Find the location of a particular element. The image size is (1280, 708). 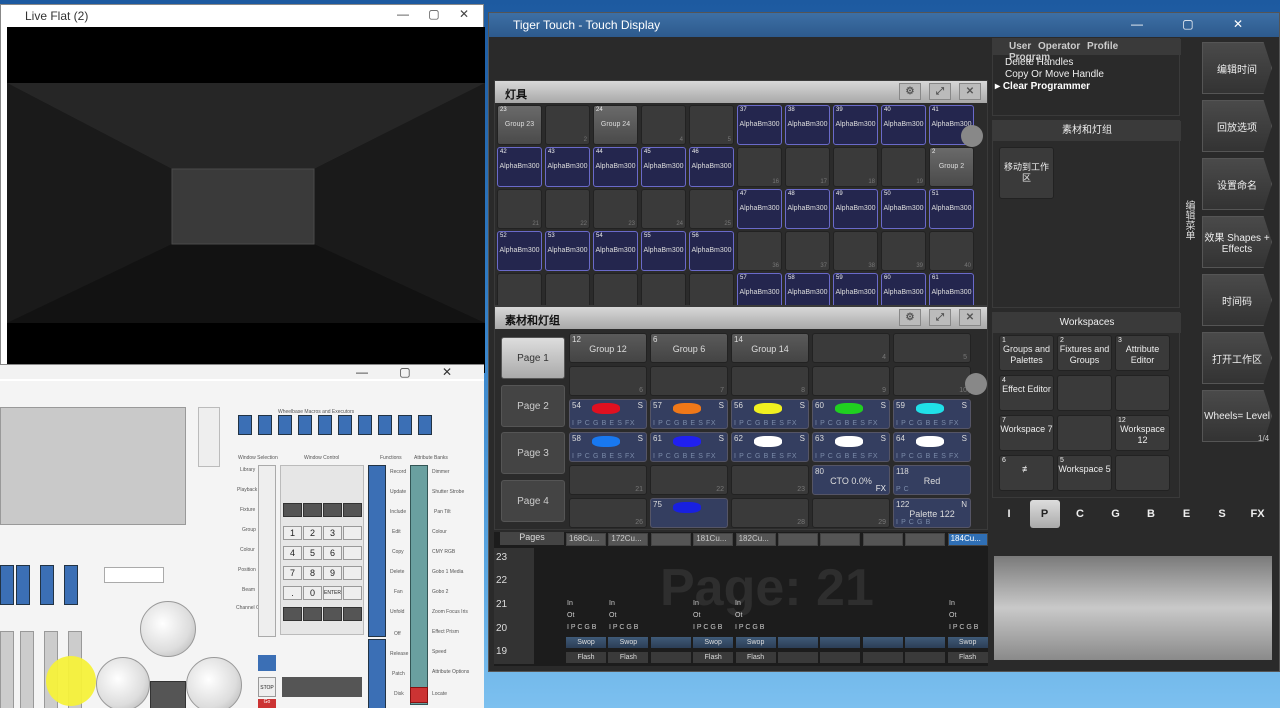

fixture-cell: 46 AlphaBm300 is located at coordinates (711, 167).